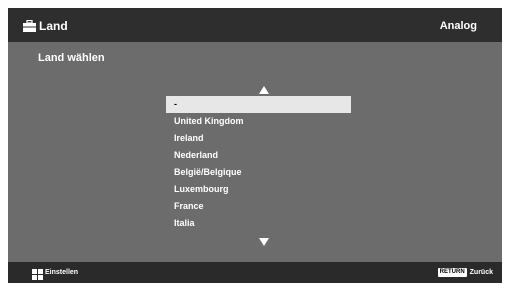  Describe the element at coordinates (258, 138) in the screenshot. I see `list-item: Ireland` at that location.